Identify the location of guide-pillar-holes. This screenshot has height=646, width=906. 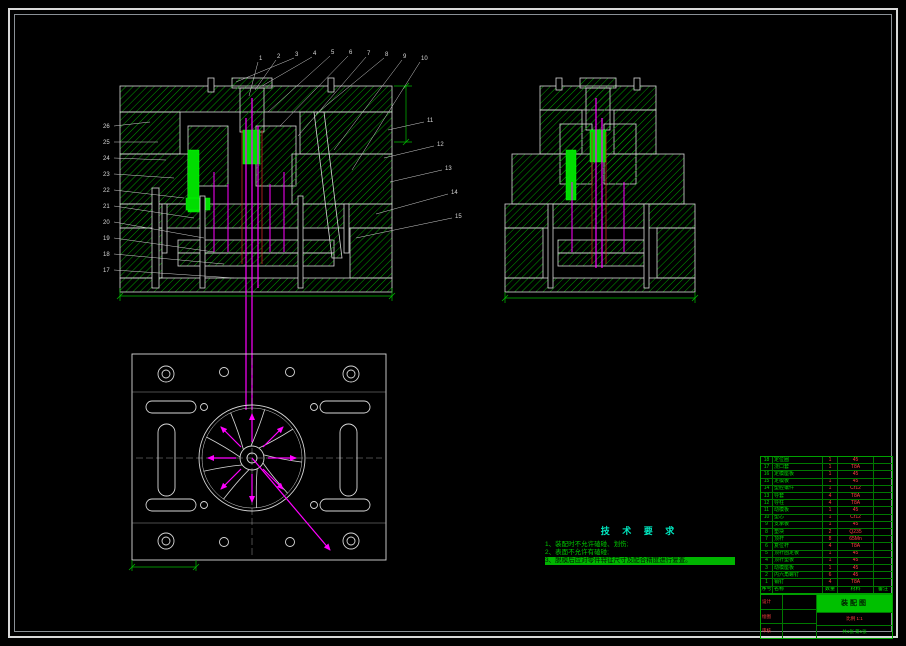
(258, 457).